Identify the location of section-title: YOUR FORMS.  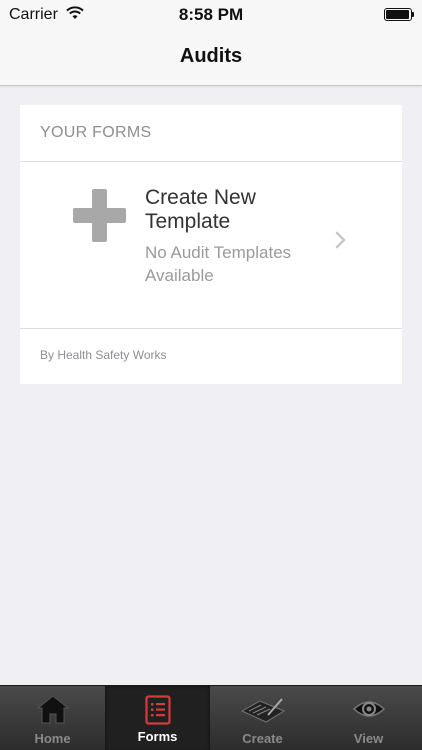
(96, 132).